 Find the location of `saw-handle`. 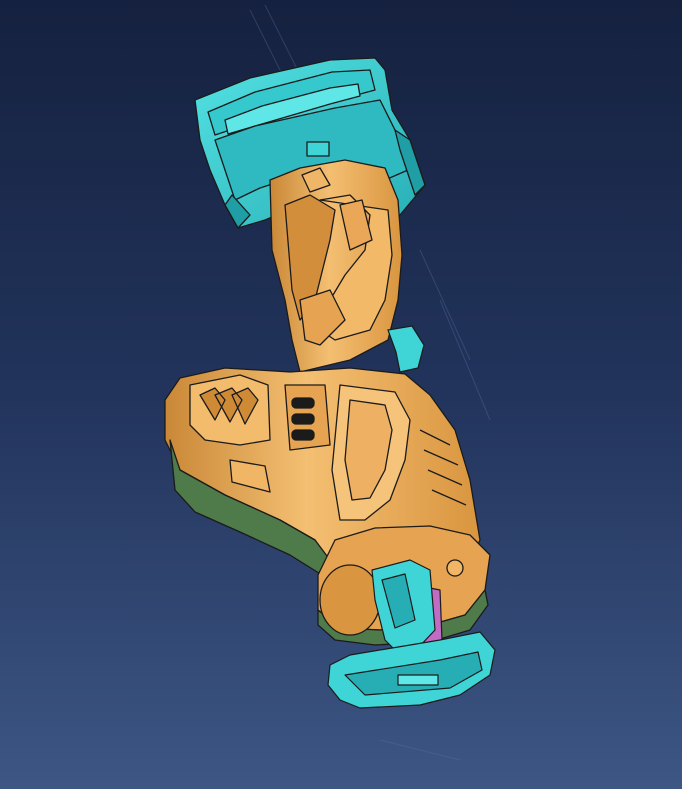

saw-handle is located at coordinates (336, 266).